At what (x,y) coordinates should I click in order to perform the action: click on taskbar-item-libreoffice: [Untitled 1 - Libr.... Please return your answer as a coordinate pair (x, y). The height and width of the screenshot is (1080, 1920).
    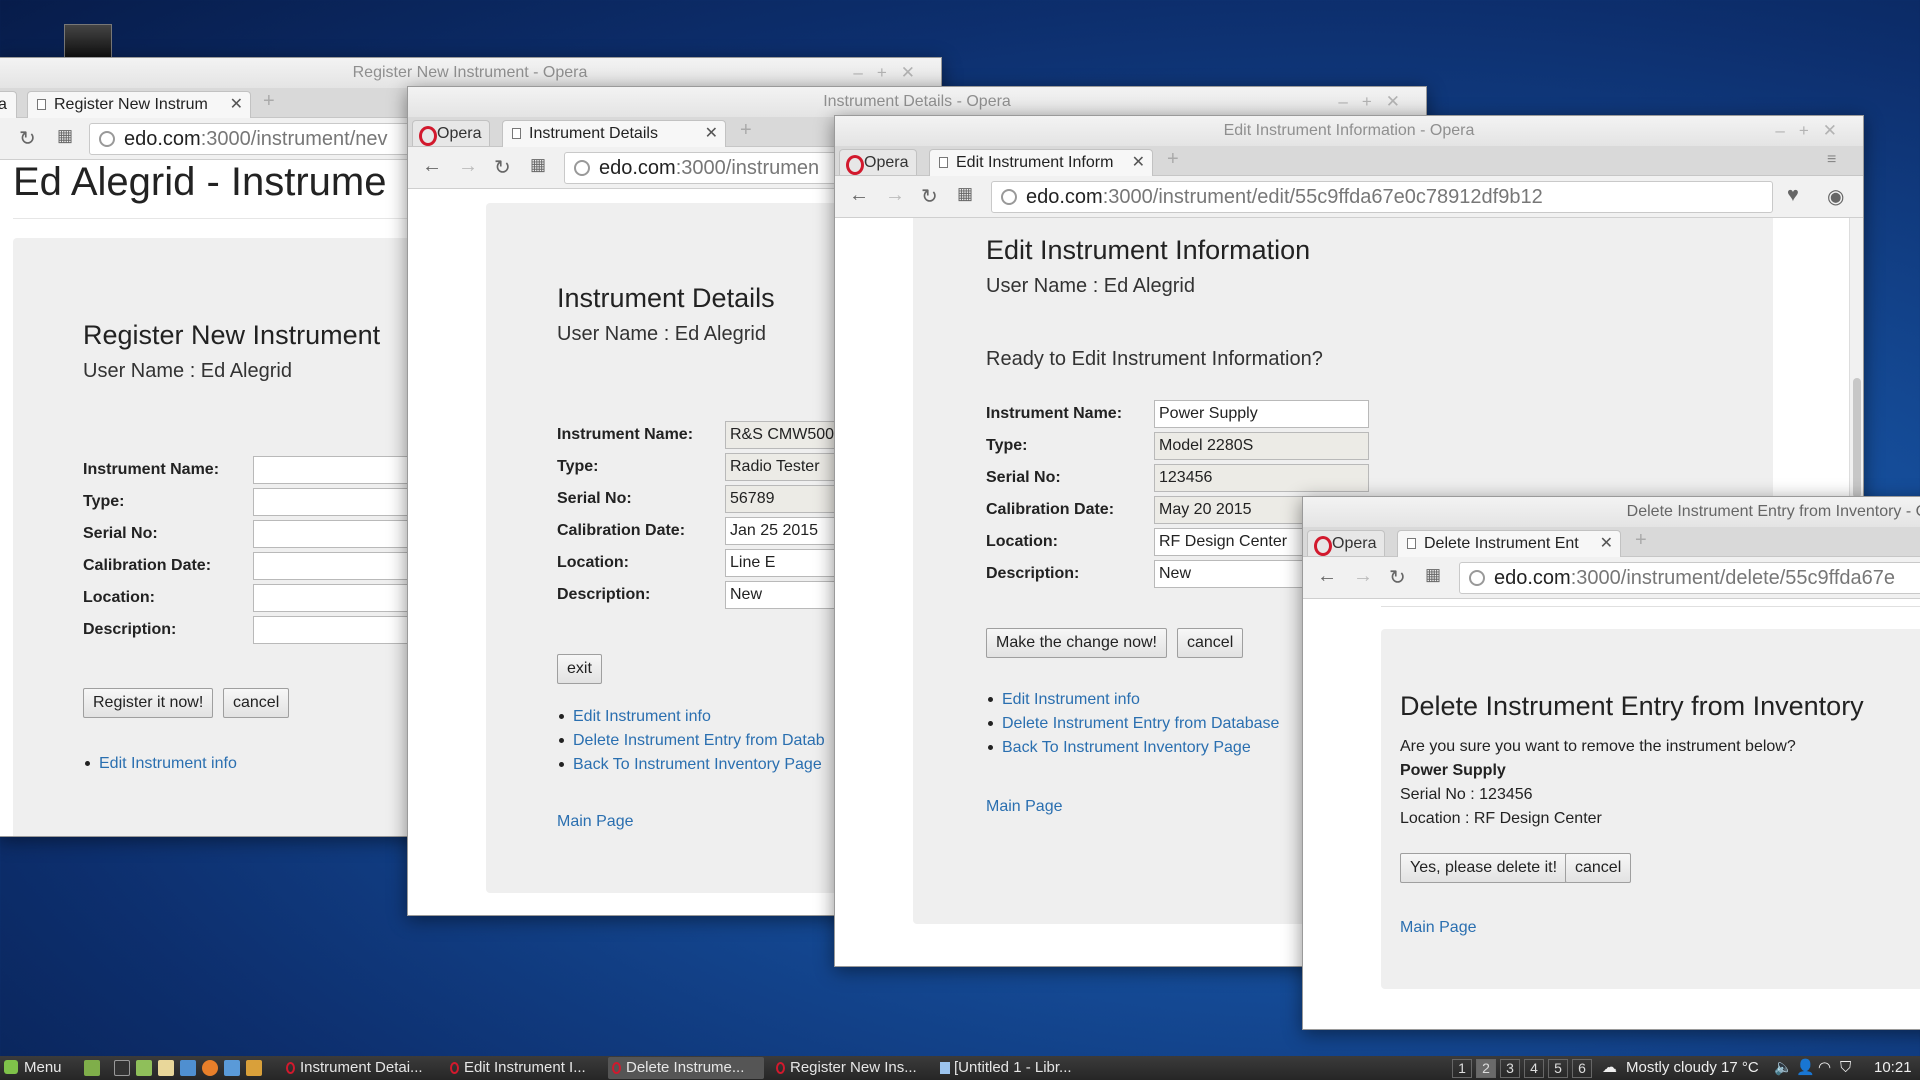
    Looking at the image, I should click on (1014, 1068).